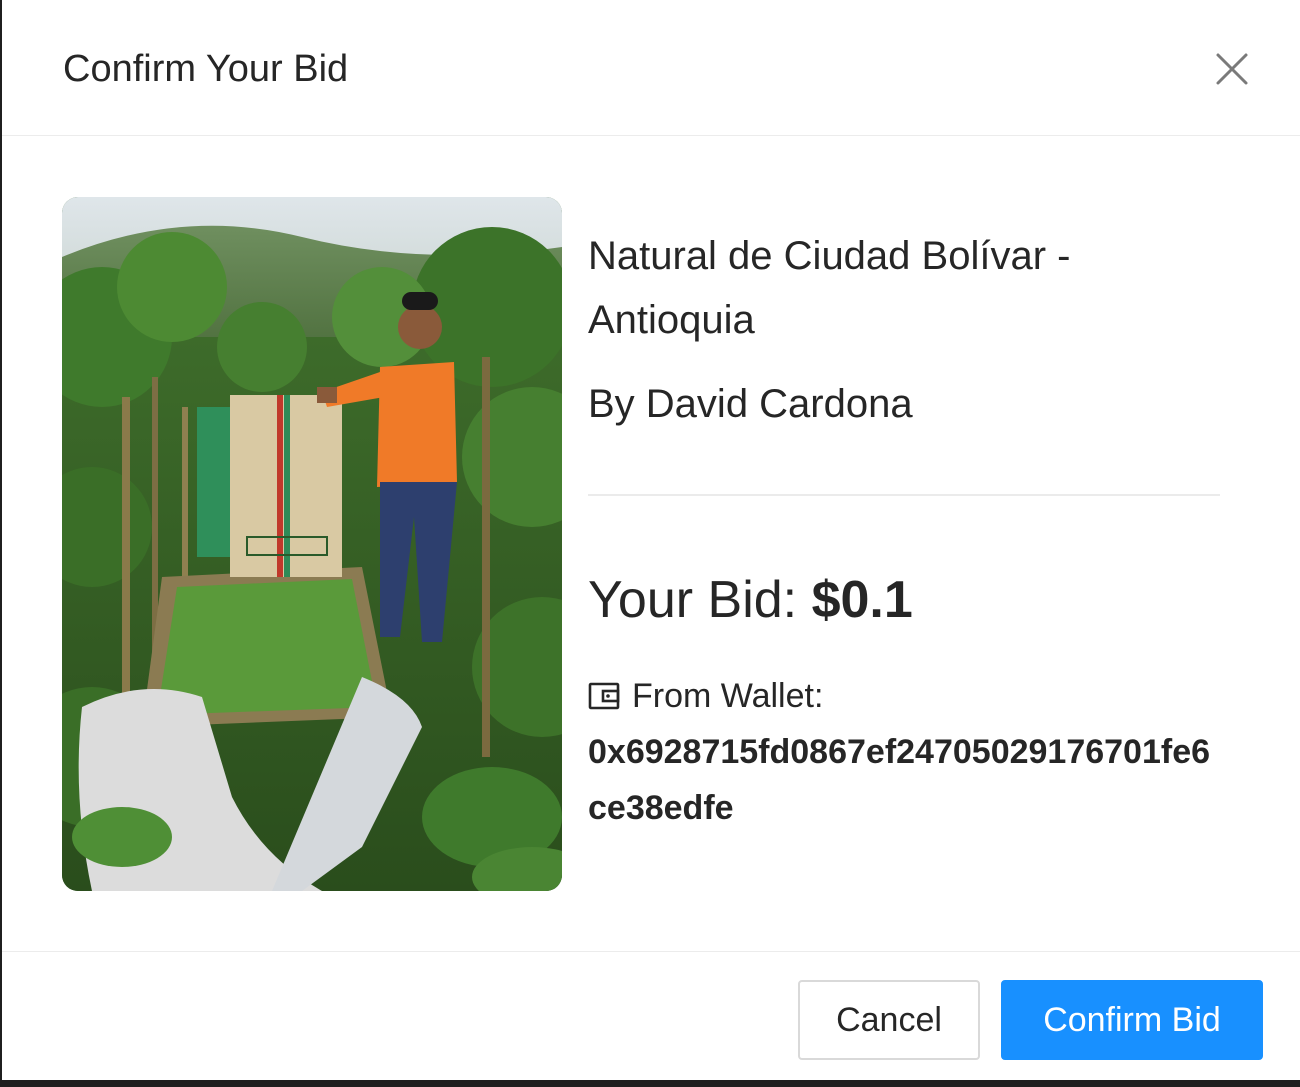 The height and width of the screenshot is (1087, 1300). What do you see at coordinates (651, 1015) in the screenshot?
I see `modal-footer: Cancel Confirm Bid` at bounding box center [651, 1015].